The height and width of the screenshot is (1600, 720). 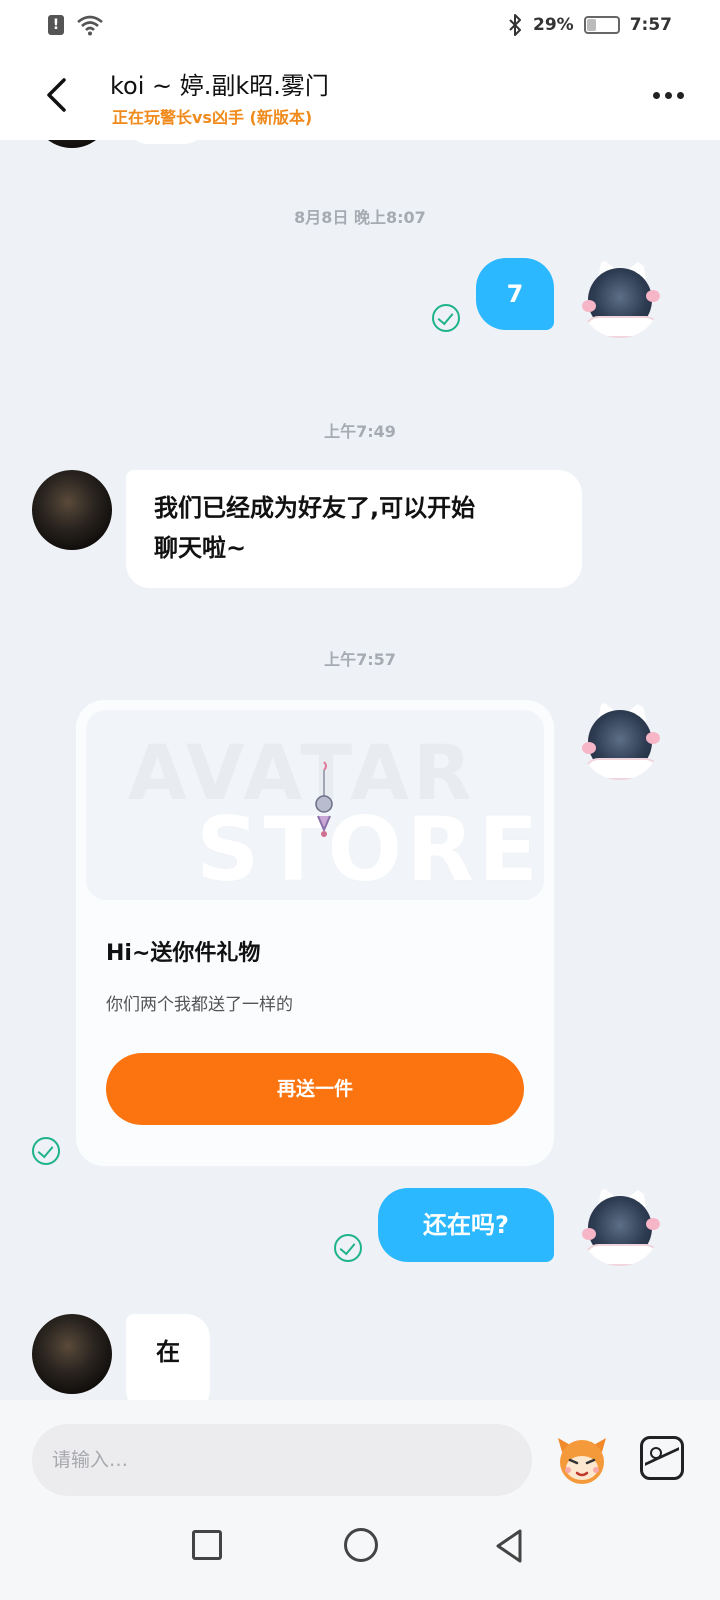 What do you see at coordinates (662, 1458) in the screenshot?
I see `image-picker-icon` at bounding box center [662, 1458].